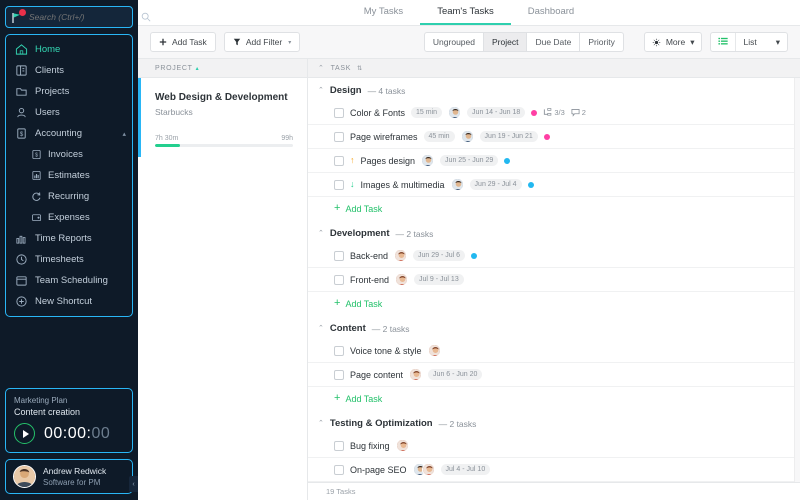  I want to click on sidebar-item-expenses: Expenses, so click(69, 217).